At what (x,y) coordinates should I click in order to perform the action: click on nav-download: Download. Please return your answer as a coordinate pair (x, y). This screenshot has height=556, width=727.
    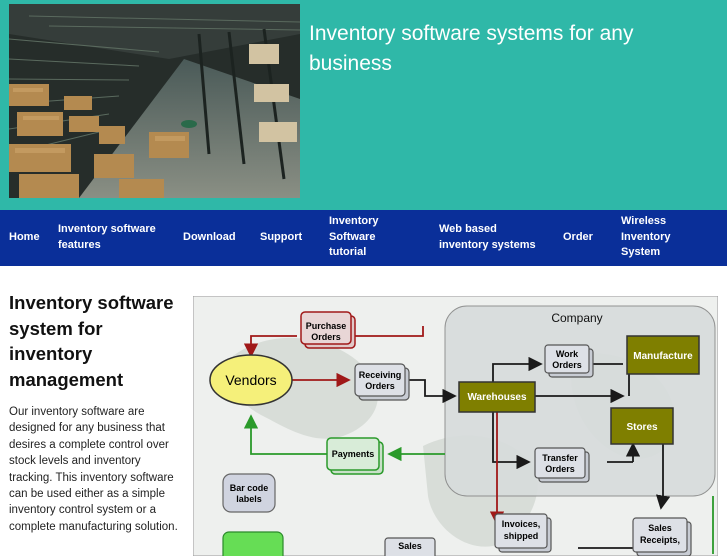
    Looking at the image, I should click on (209, 238).